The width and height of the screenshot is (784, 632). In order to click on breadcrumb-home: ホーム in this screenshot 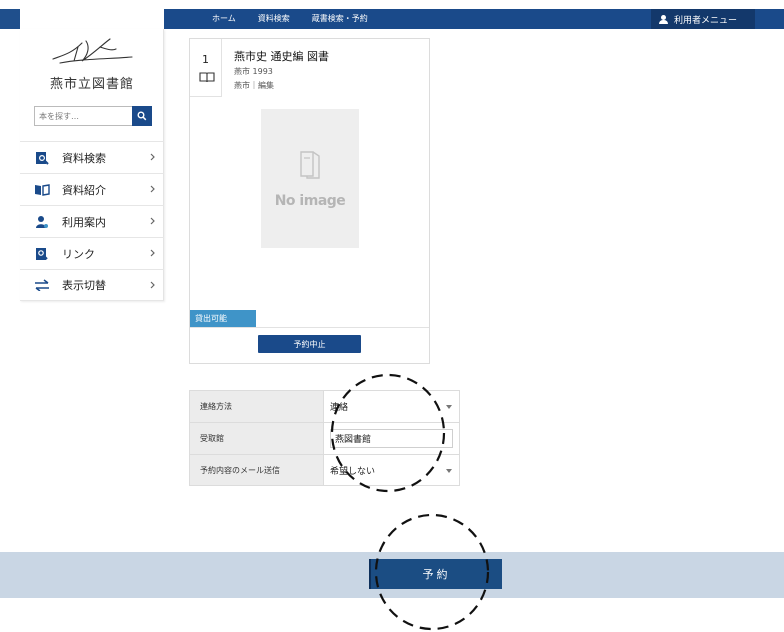, I will do `click(224, 18)`.